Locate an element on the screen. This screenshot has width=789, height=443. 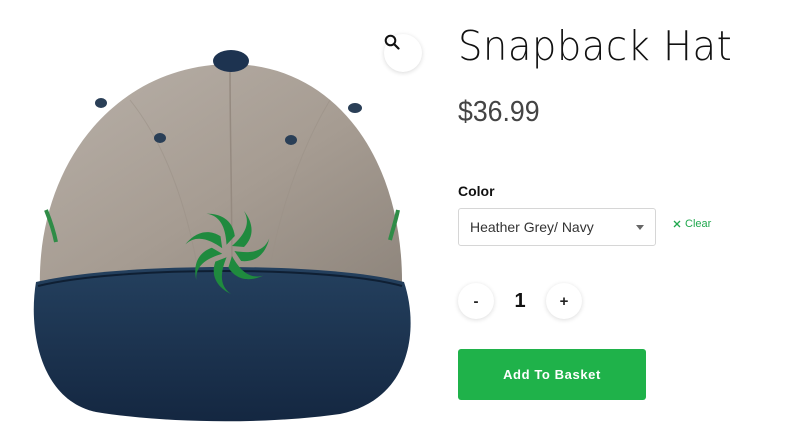
product-title: Snapback Hat is located at coordinates (595, 46).